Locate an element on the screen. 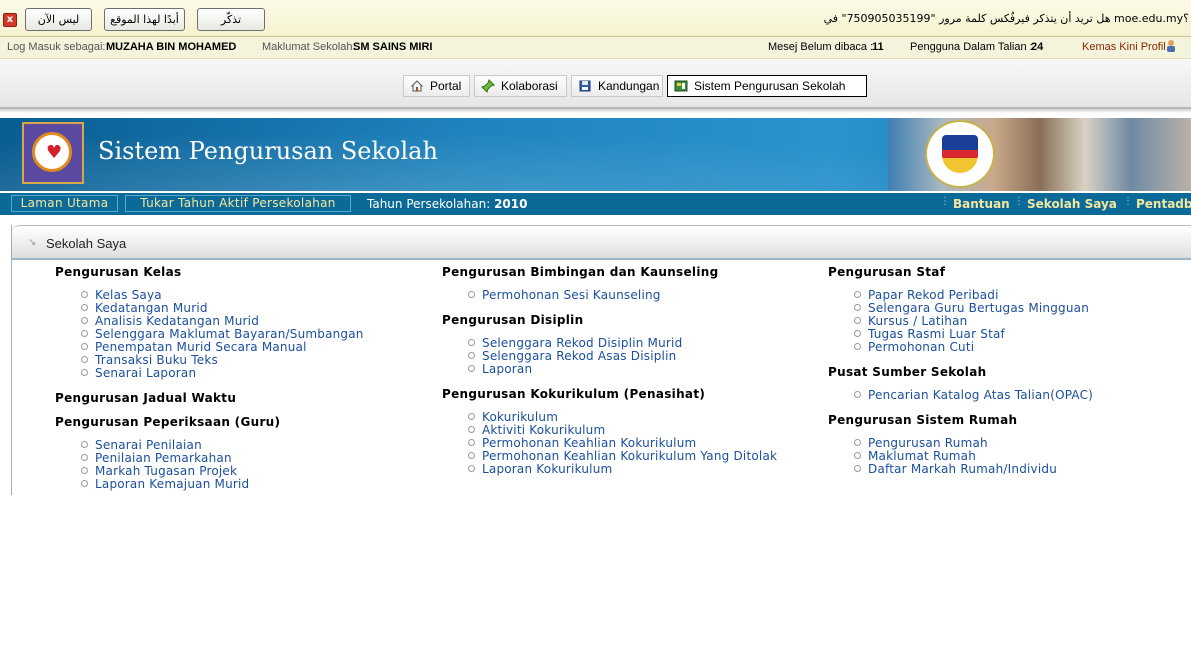  login-label: Log Masuk sebagai: is located at coordinates (56, 47).